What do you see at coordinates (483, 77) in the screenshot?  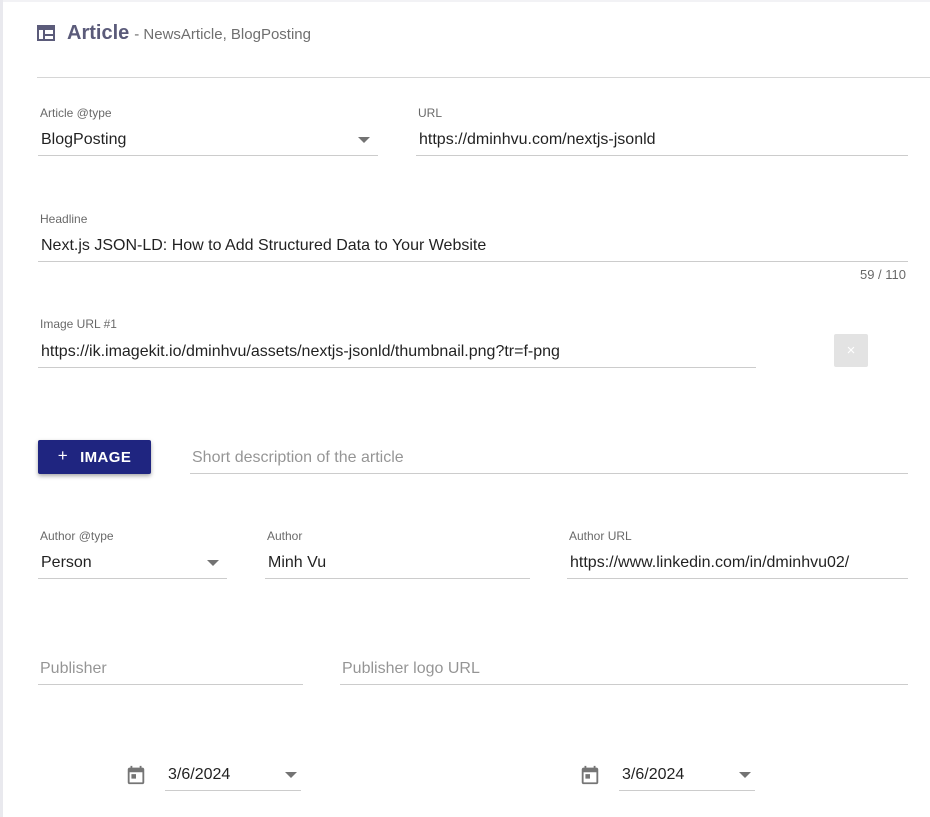 I see `header-divider` at bounding box center [483, 77].